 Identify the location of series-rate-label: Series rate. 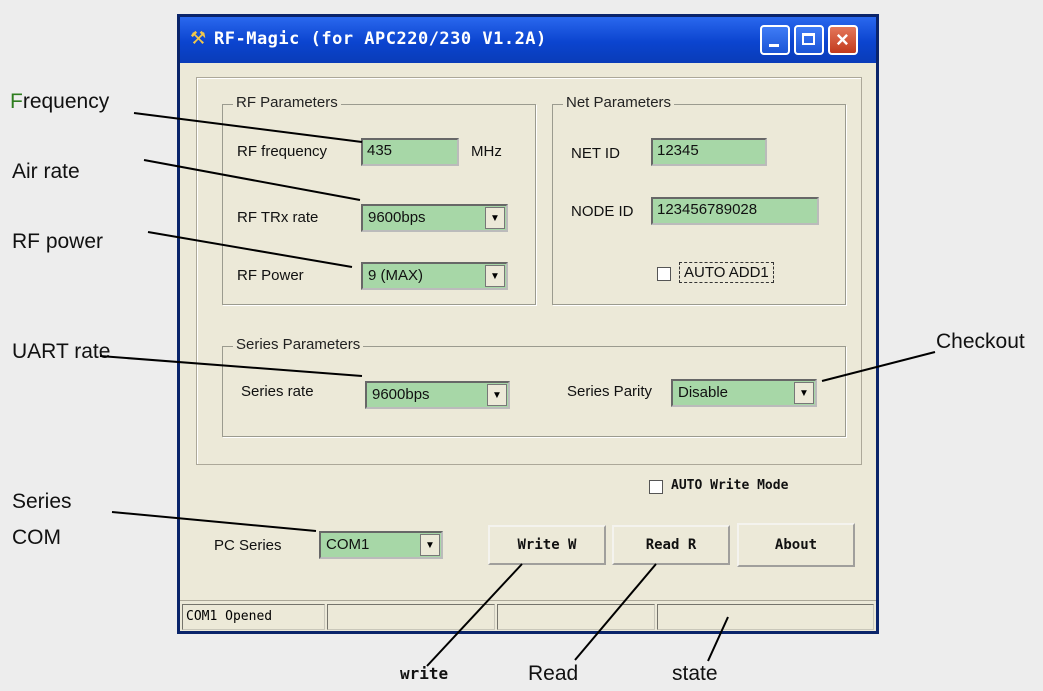
(277, 391).